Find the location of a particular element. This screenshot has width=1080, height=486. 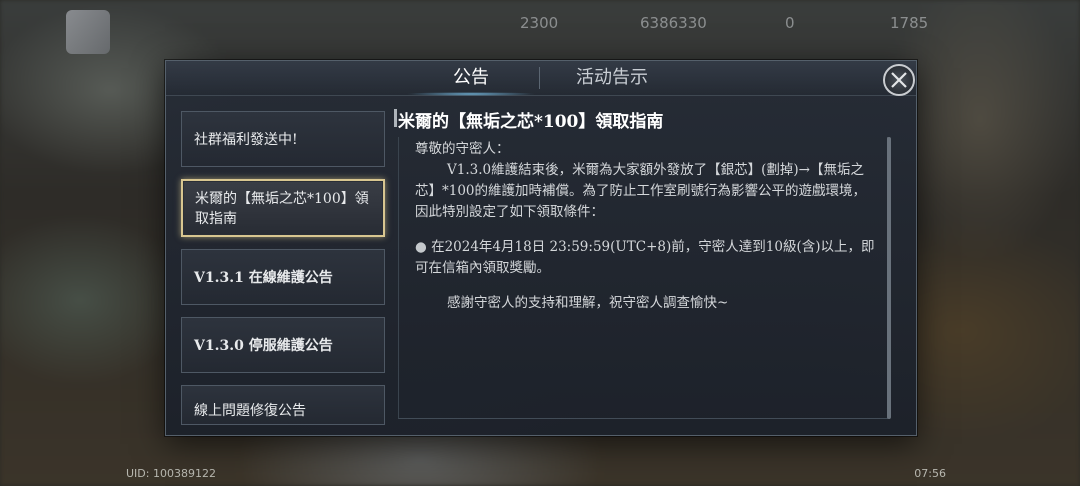

announcement-item: 線上問題修復公告 is located at coordinates (283, 405).